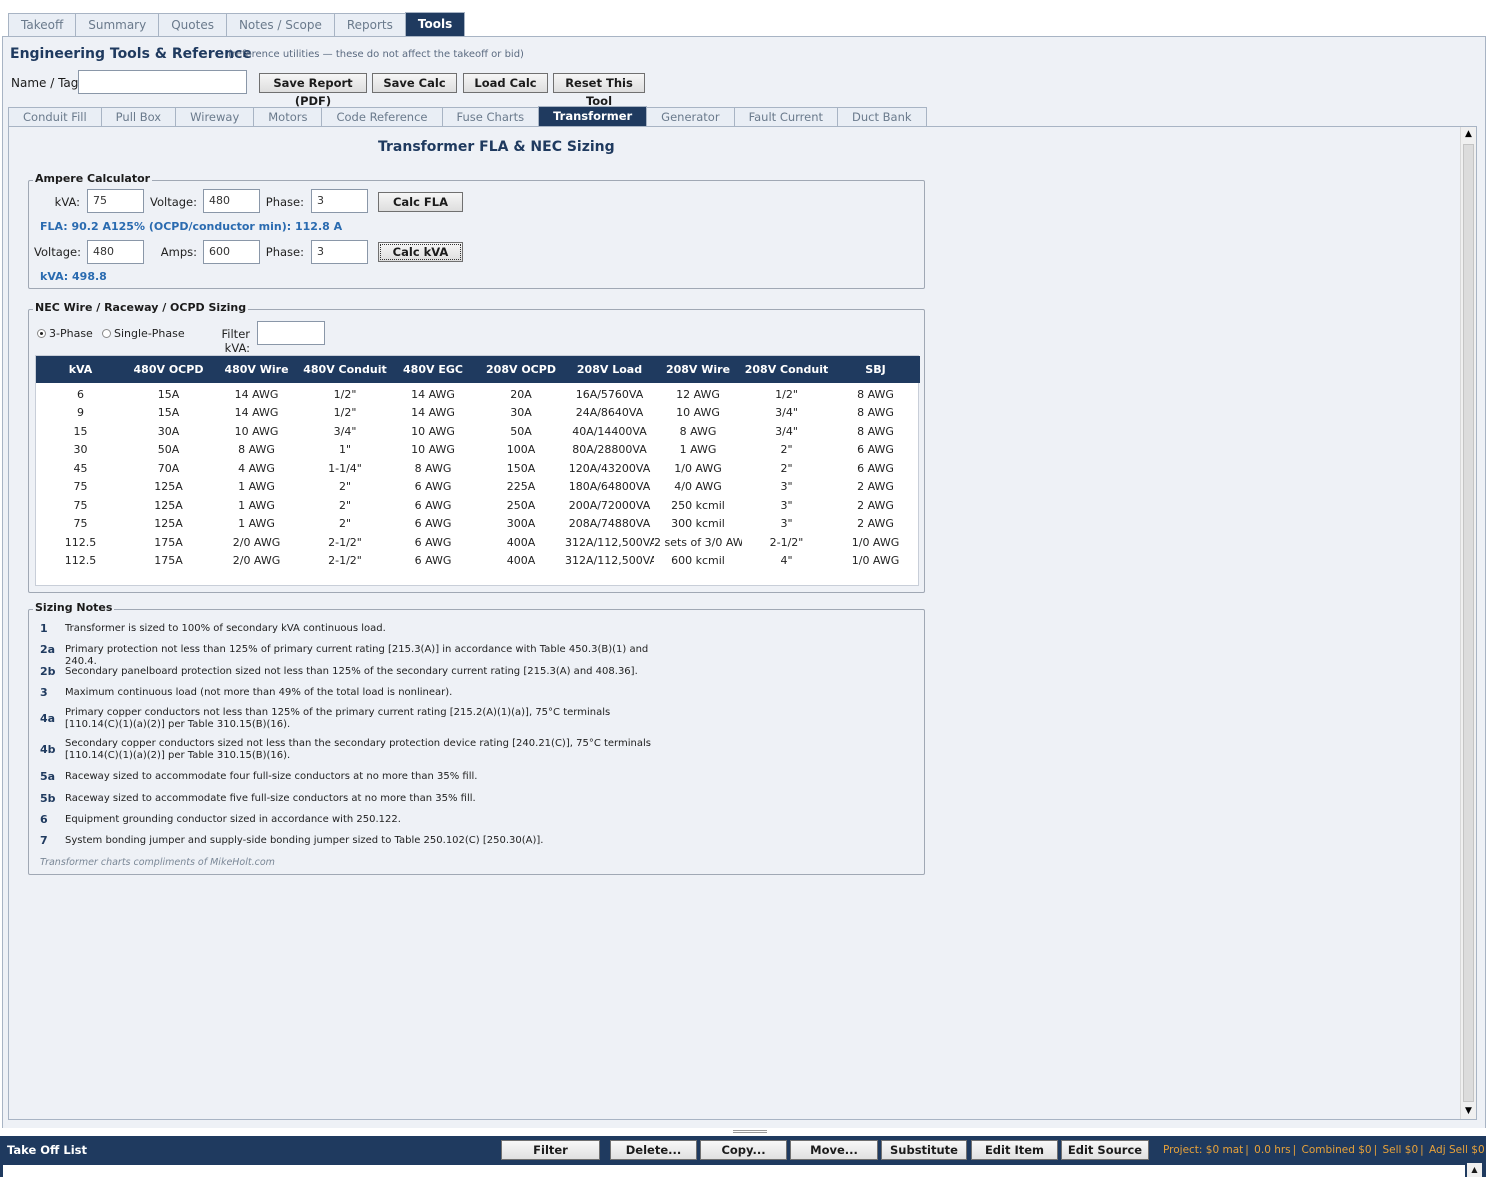 This screenshot has width=1500, height=1177. I want to click on column-header: 208V Wire, so click(698, 369).